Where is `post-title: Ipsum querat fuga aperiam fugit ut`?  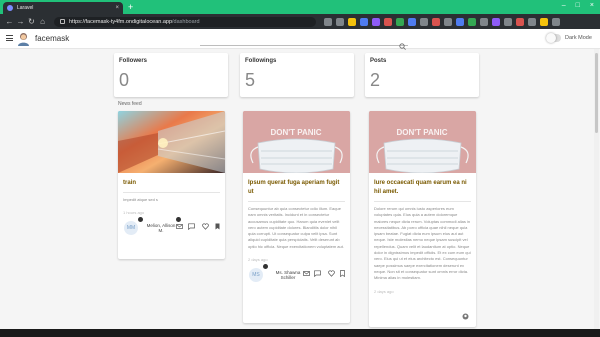
post-title: Ipsum querat fuga aperiam fugit ut is located at coordinates (296, 185).